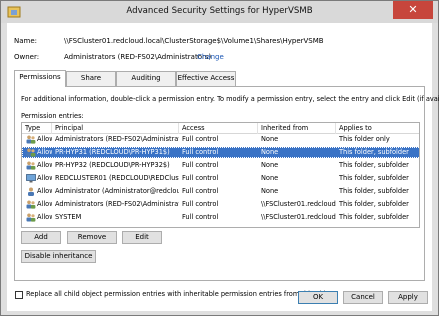  I want to click on cell-principal: SYSTEM, so click(68, 217).